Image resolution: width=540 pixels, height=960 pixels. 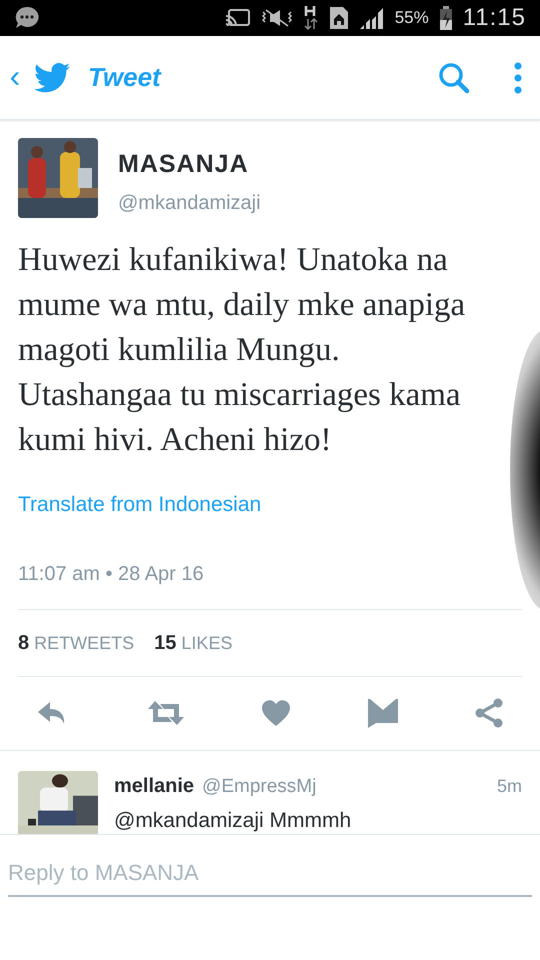 What do you see at coordinates (124, 77) in the screenshot?
I see `screen-title: Tweet` at bounding box center [124, 77].